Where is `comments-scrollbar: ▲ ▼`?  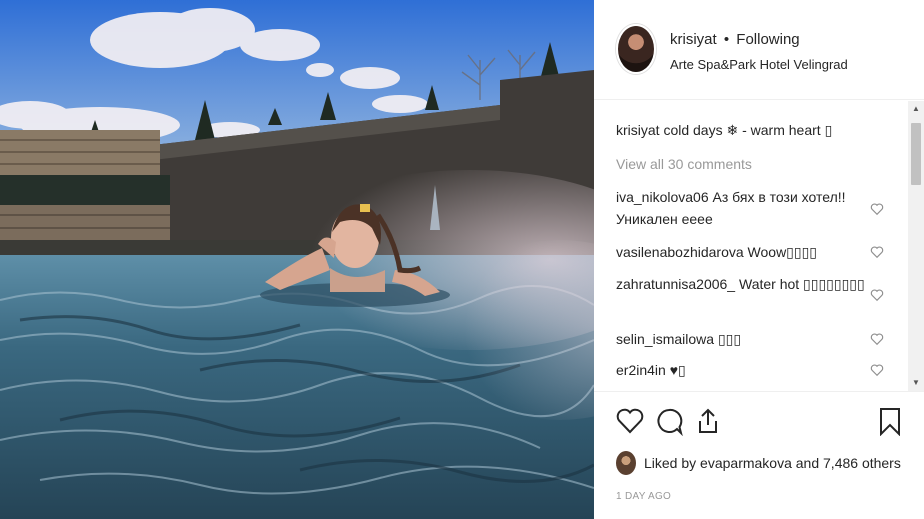 comments-scrollbar: ▲ ▼ is located at coordinates (916, 246).